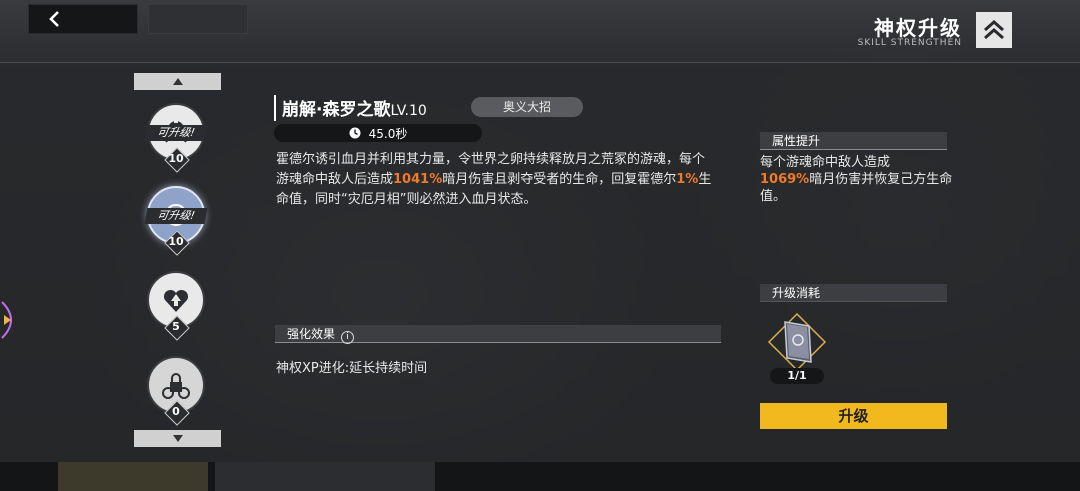 The height and width of the screenshot is (491, 1080). I want to click on skill-slot-selected: 可升级! 10, so click(176, 221).